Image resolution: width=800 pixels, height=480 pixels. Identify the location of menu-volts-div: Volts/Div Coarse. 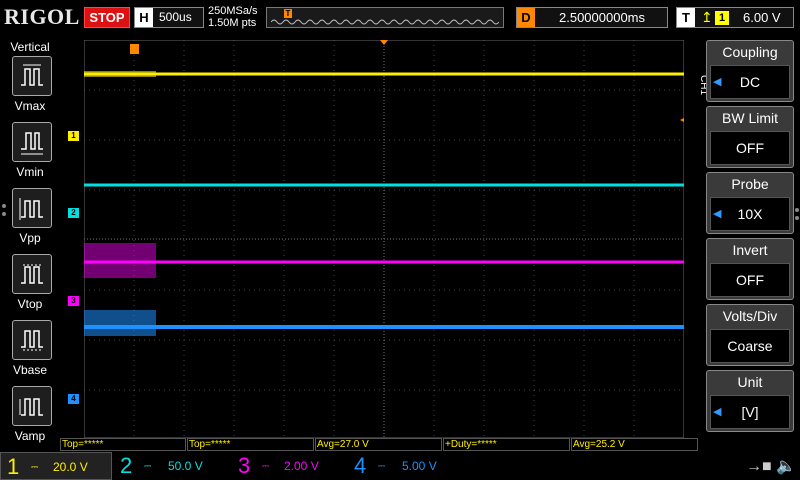
(750, 335).